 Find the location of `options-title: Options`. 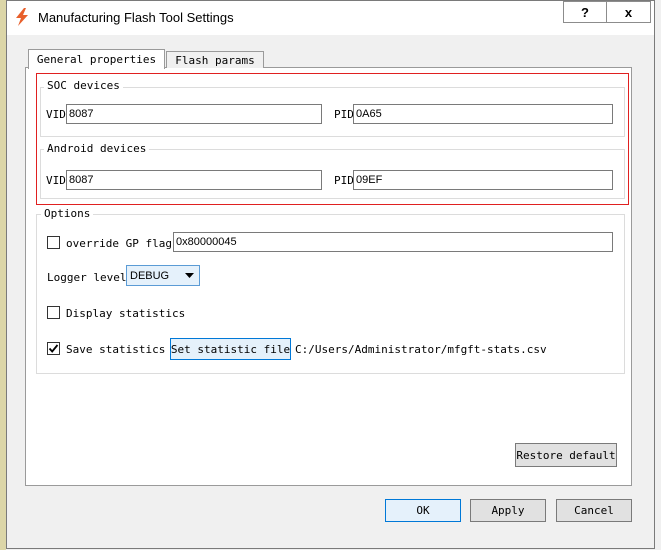

options-title: Options is located at coordinates (67, 213).